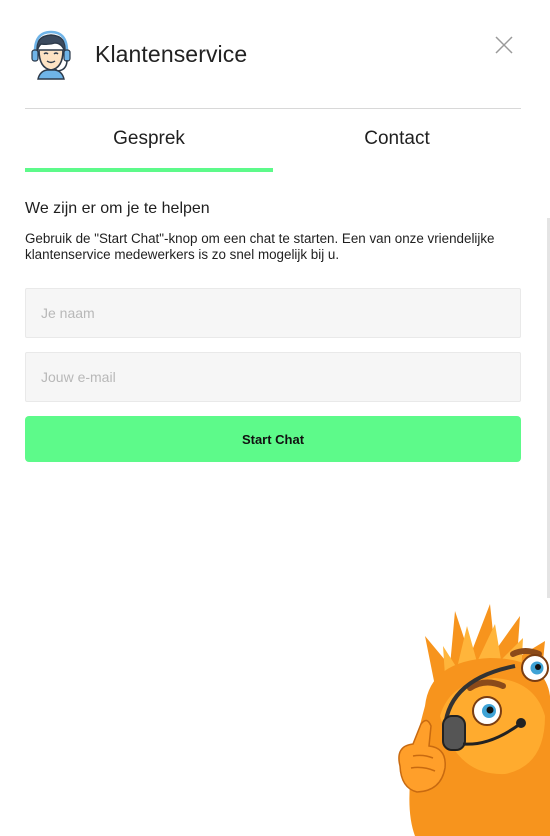  What do you see at coordinates (273, 377) in the screenshot?
I see `email-input` at bounding box center [273, 377].